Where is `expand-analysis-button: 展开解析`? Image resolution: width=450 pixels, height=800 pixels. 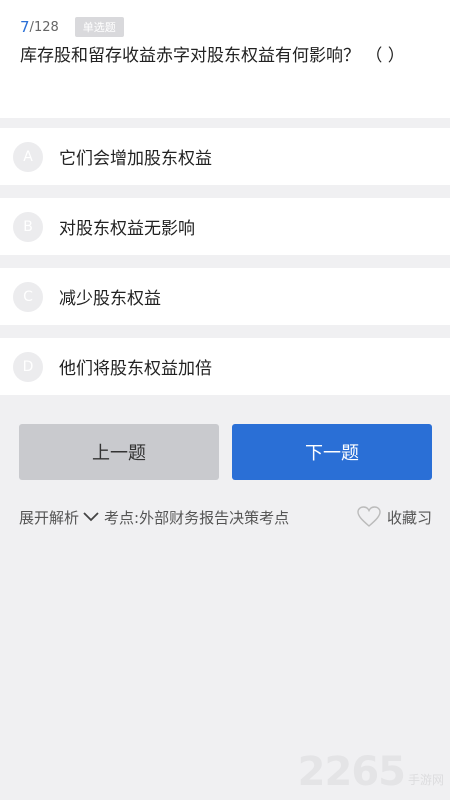
expand-analysis-button: 展开解析 is located at coordinates (61, 517).